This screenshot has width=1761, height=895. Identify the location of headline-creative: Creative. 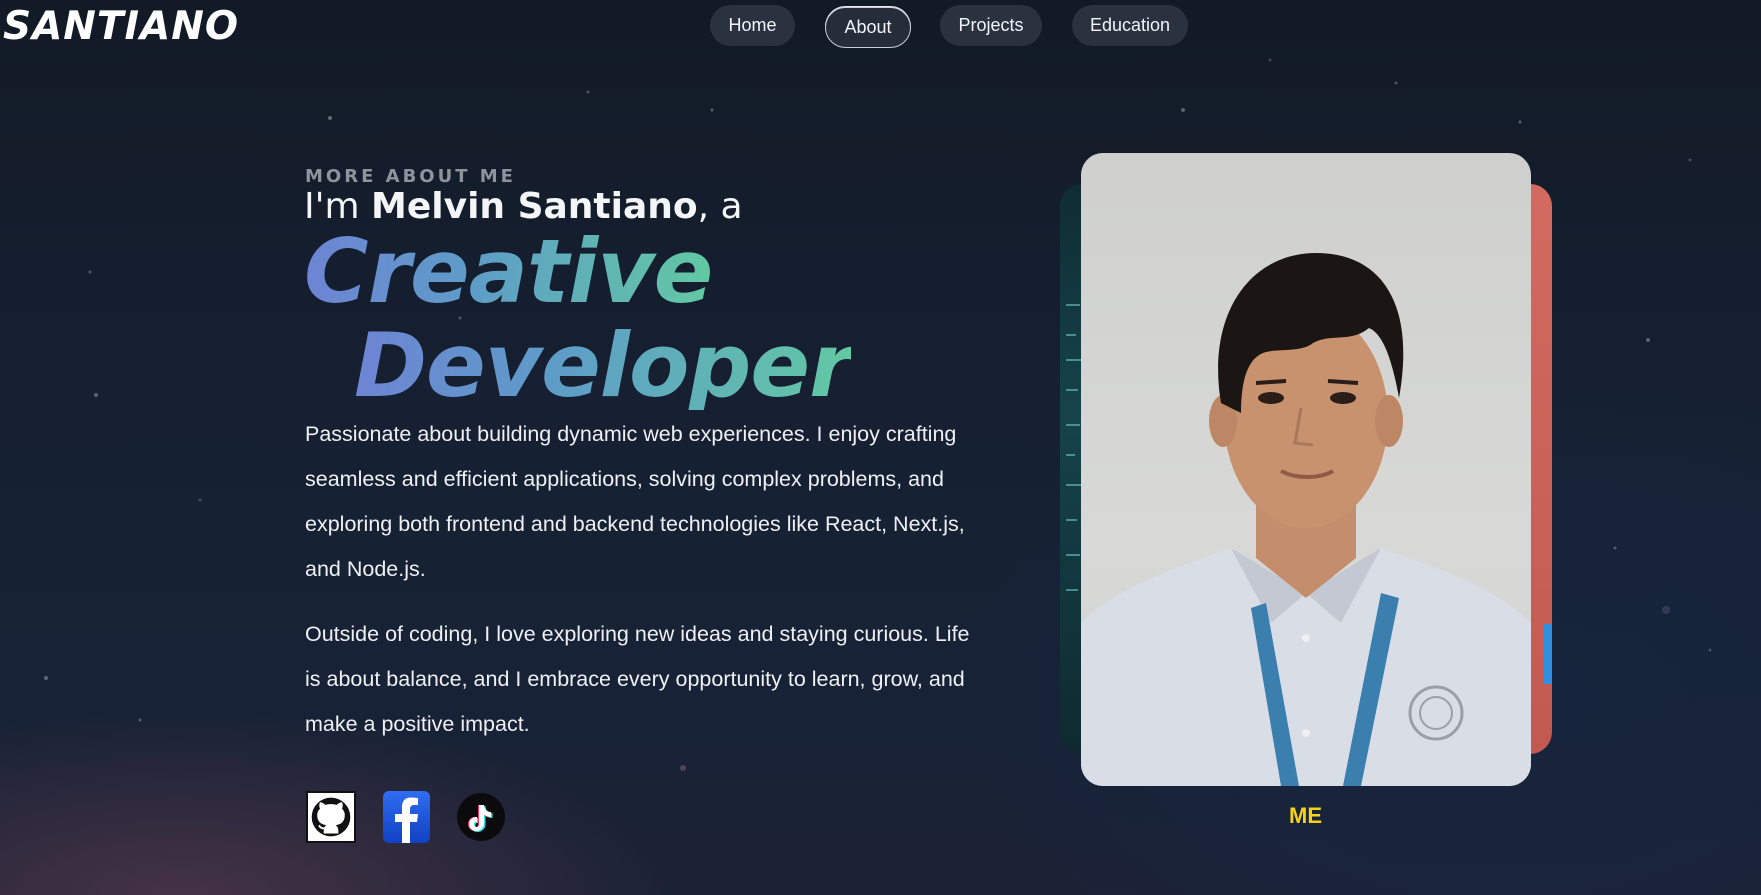
(508, 271).